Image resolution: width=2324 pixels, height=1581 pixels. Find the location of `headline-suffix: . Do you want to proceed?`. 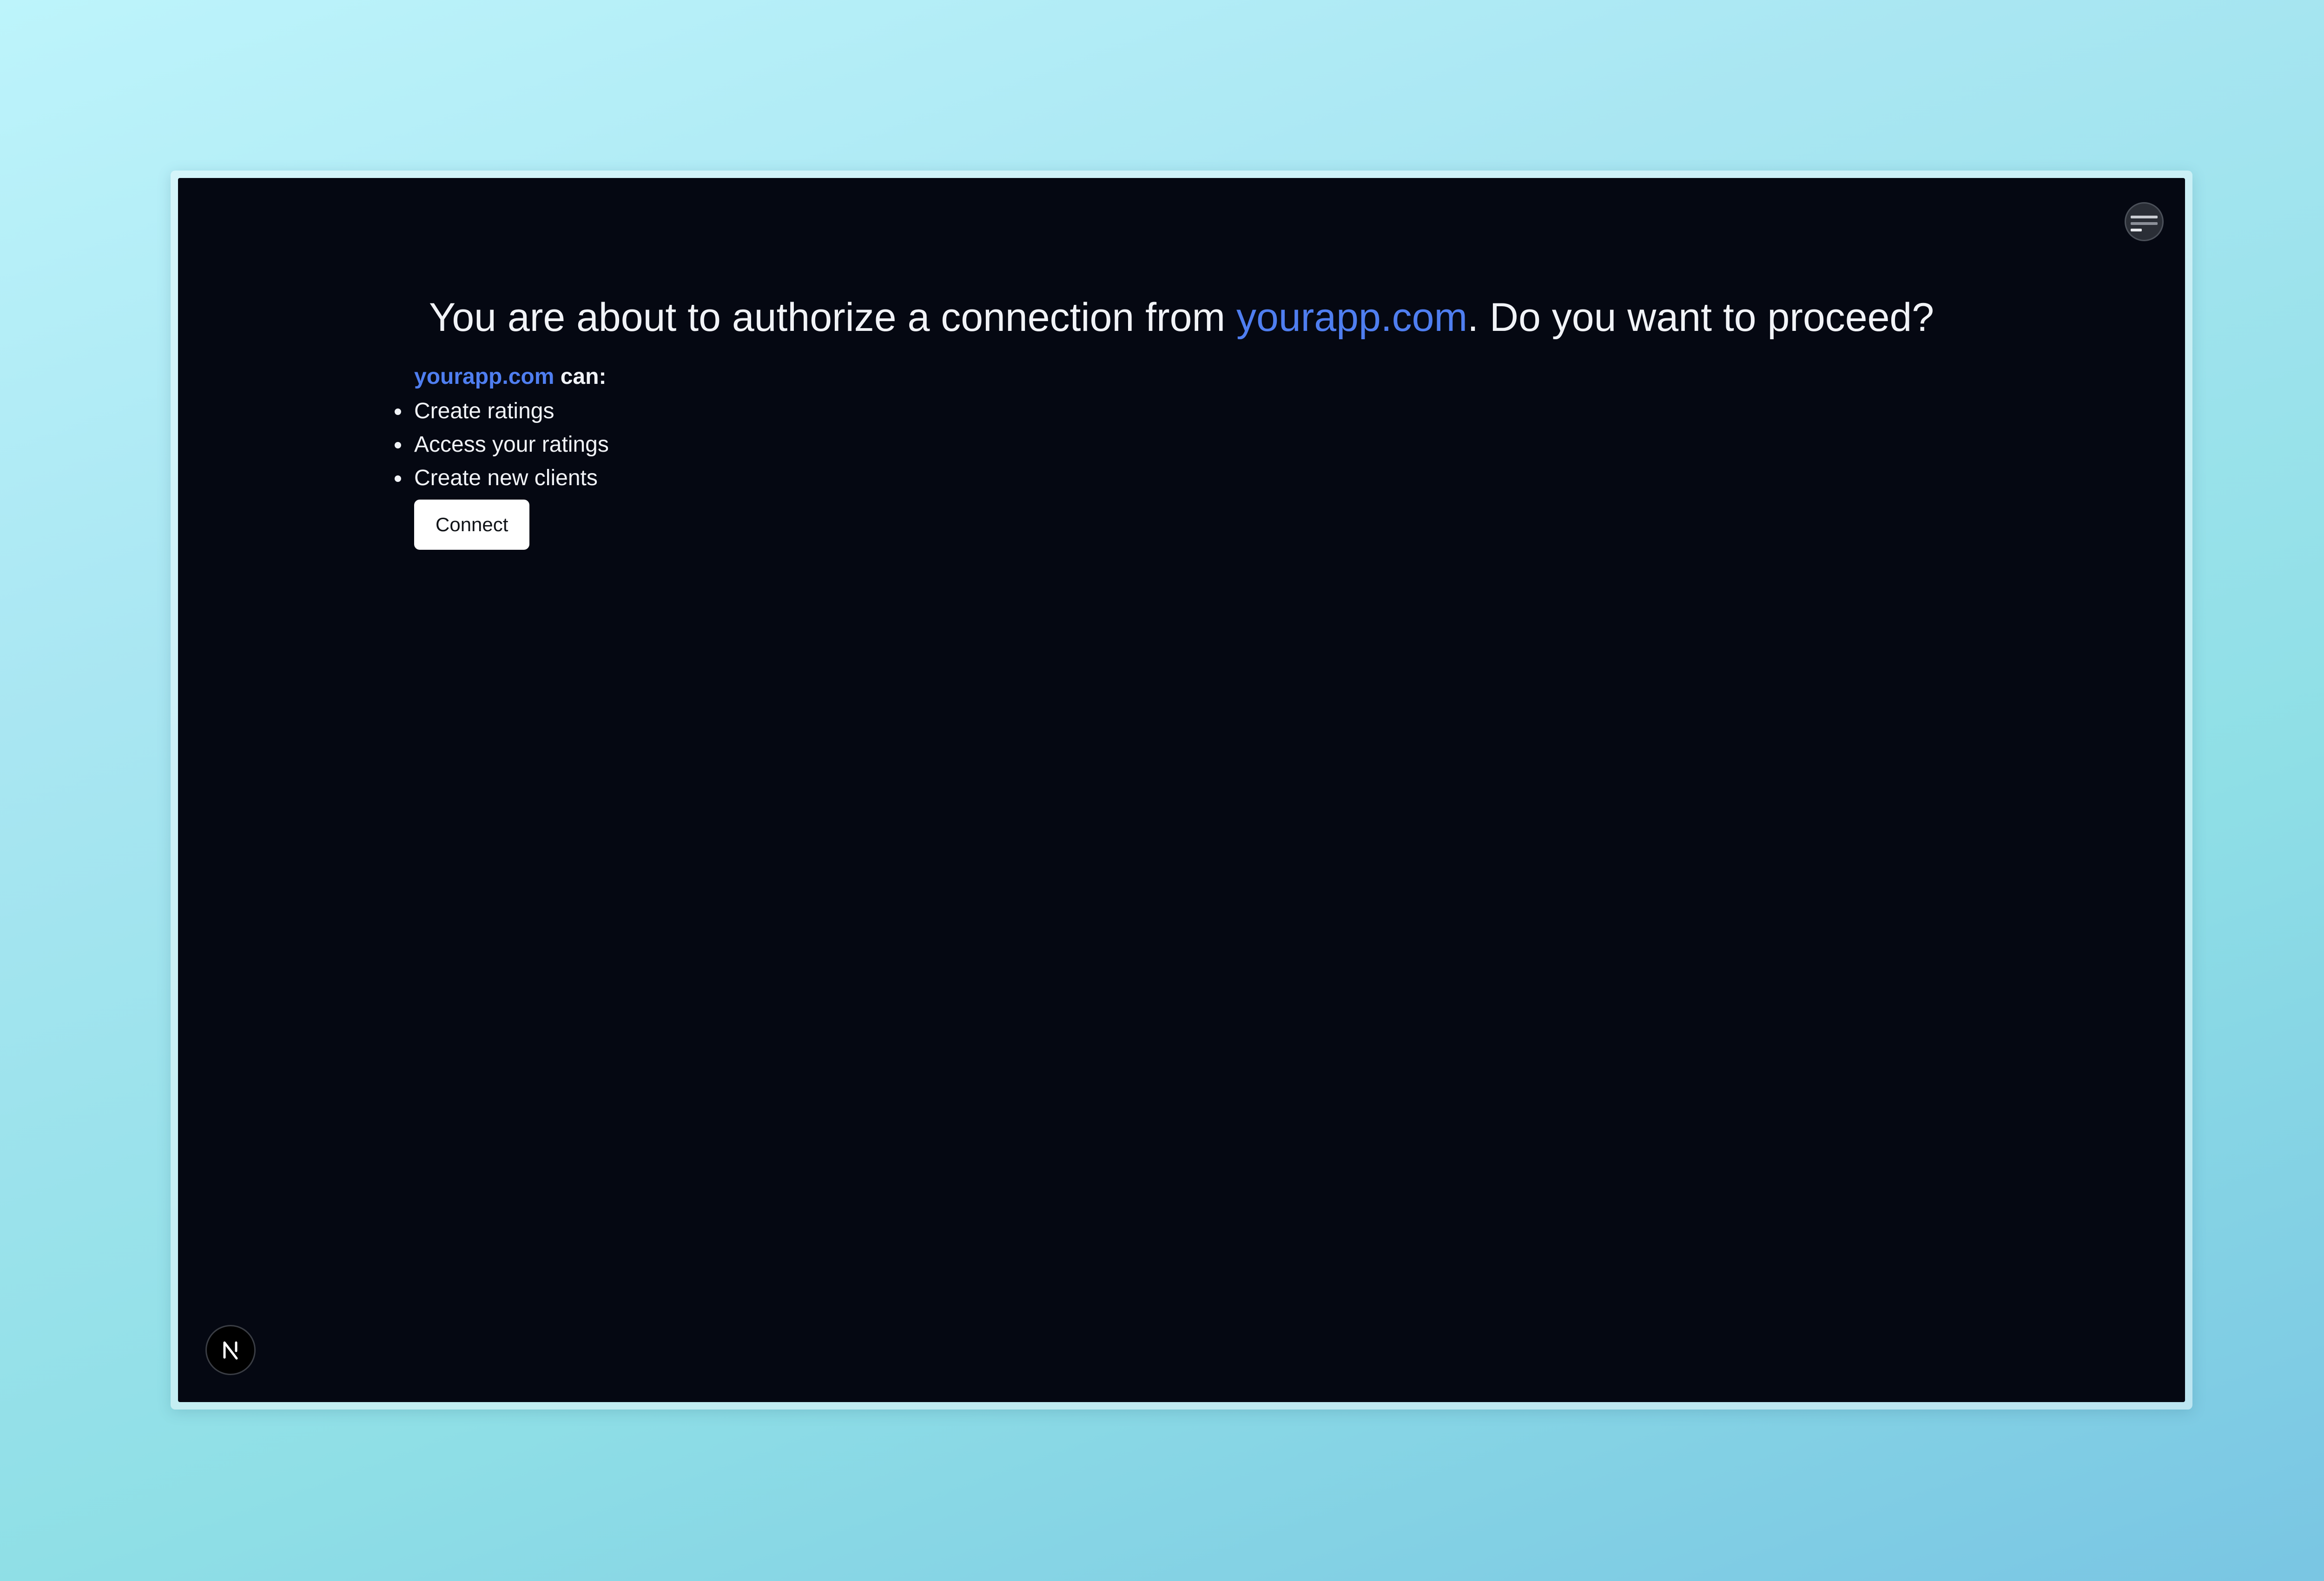

headline-suffix: . Do you want to proceed? is located at coordinates (1700, 317).